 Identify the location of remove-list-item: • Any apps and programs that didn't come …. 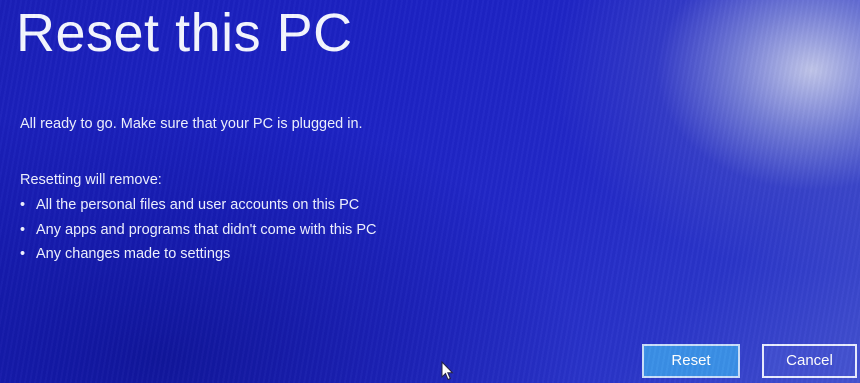
(198, 232).